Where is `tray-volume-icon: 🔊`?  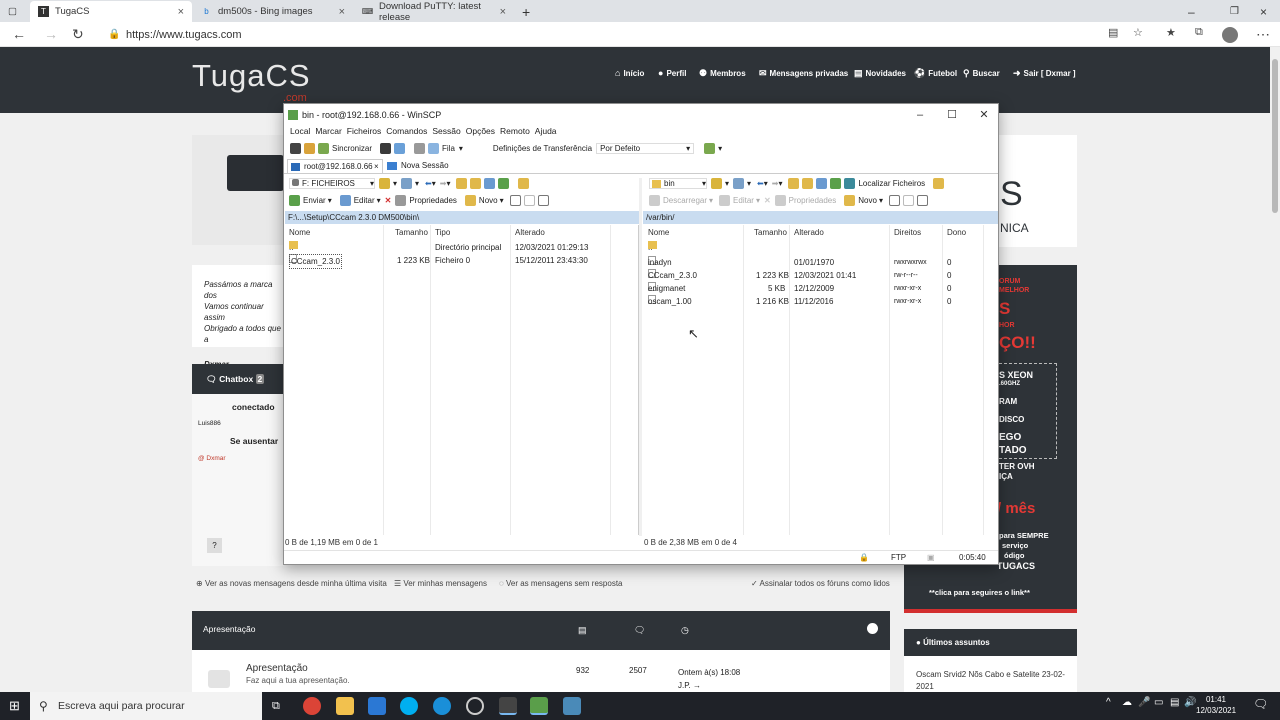
tray-volume-icon: 🔊 is located at coordinates (1190, 702).